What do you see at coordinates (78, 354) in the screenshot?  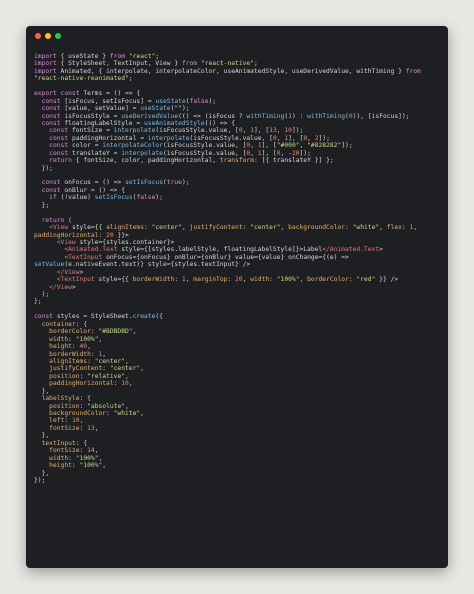 I see `code-line: borderWidth: 1,` at bounding box center [78, 354].